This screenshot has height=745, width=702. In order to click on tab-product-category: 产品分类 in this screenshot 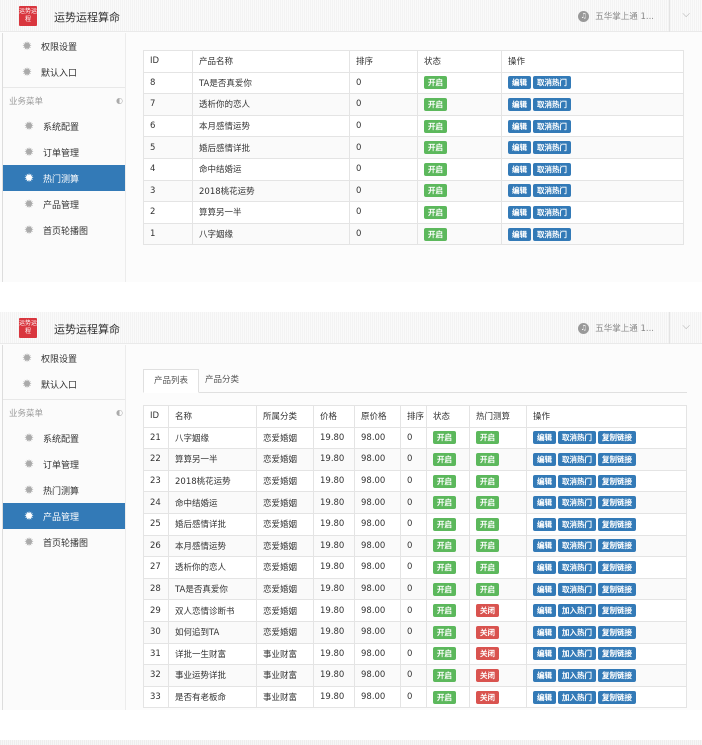, I will do `click(222, 381)`.